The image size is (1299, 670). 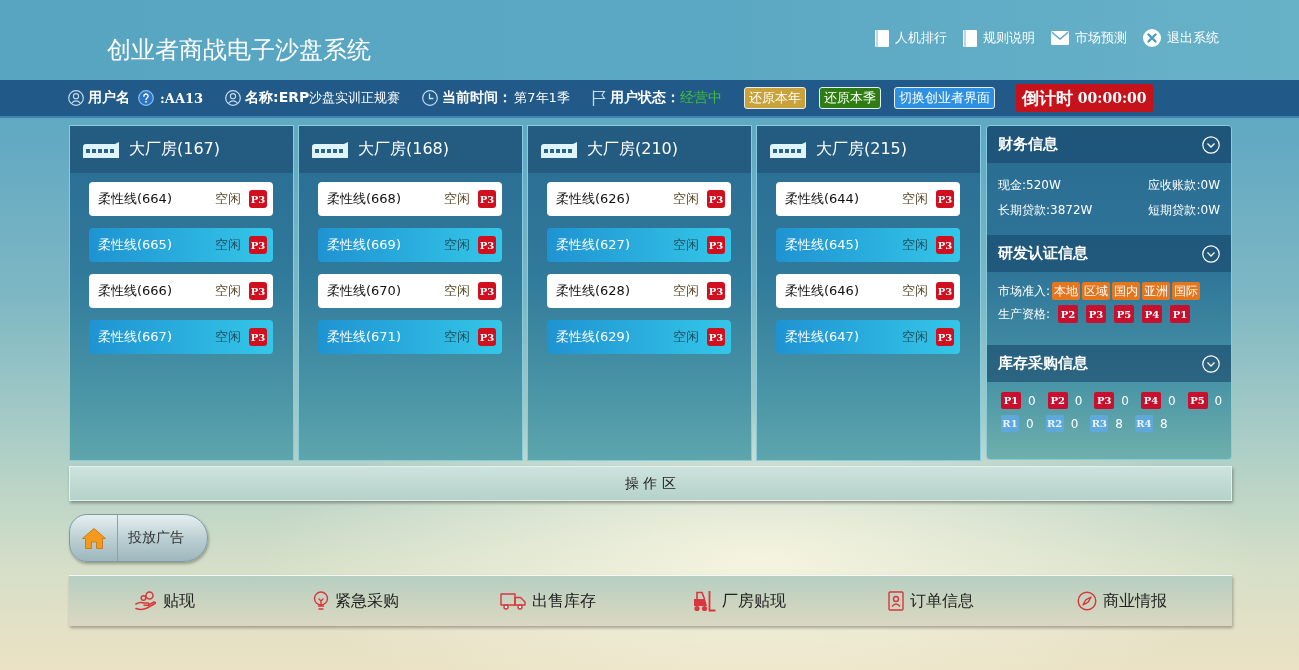 I want to click on toolbar-button: 订单信息, so click(x=930, y=601).